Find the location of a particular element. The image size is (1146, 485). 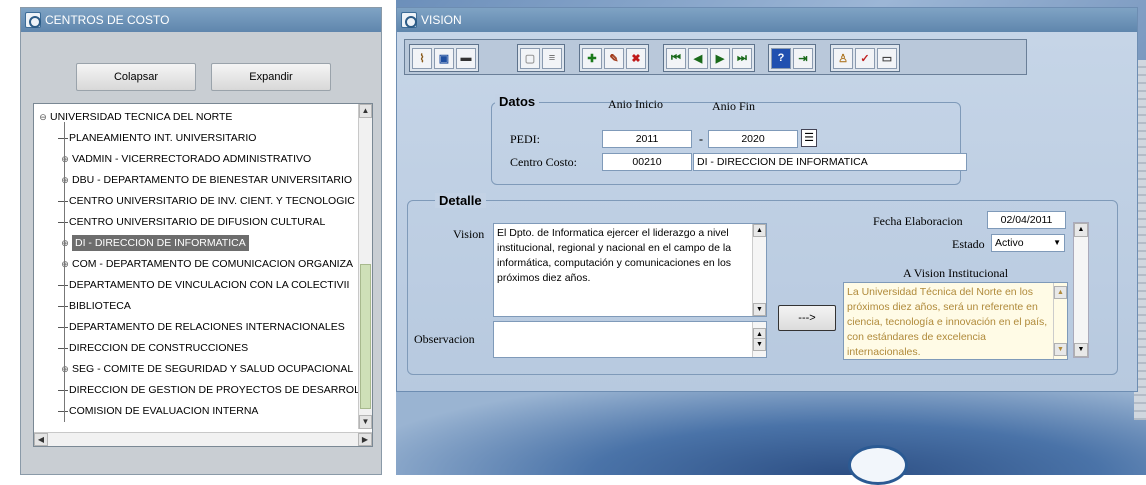

tree-node: DIRECCION DE CONSTRUCCIONES is located at coordinates (215, 348).